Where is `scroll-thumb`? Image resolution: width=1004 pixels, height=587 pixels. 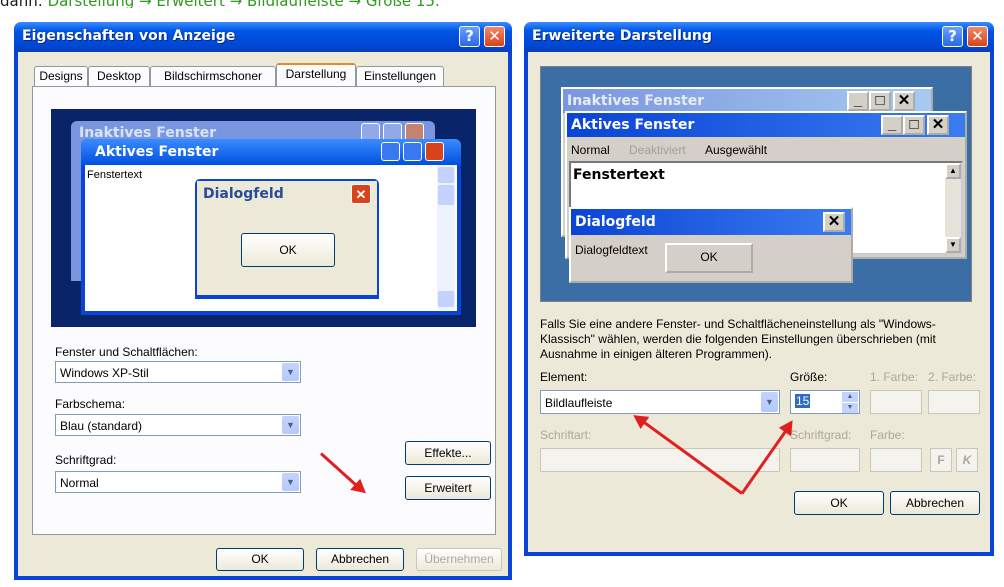 scroll-thumb is located at coordinates (446, 195).